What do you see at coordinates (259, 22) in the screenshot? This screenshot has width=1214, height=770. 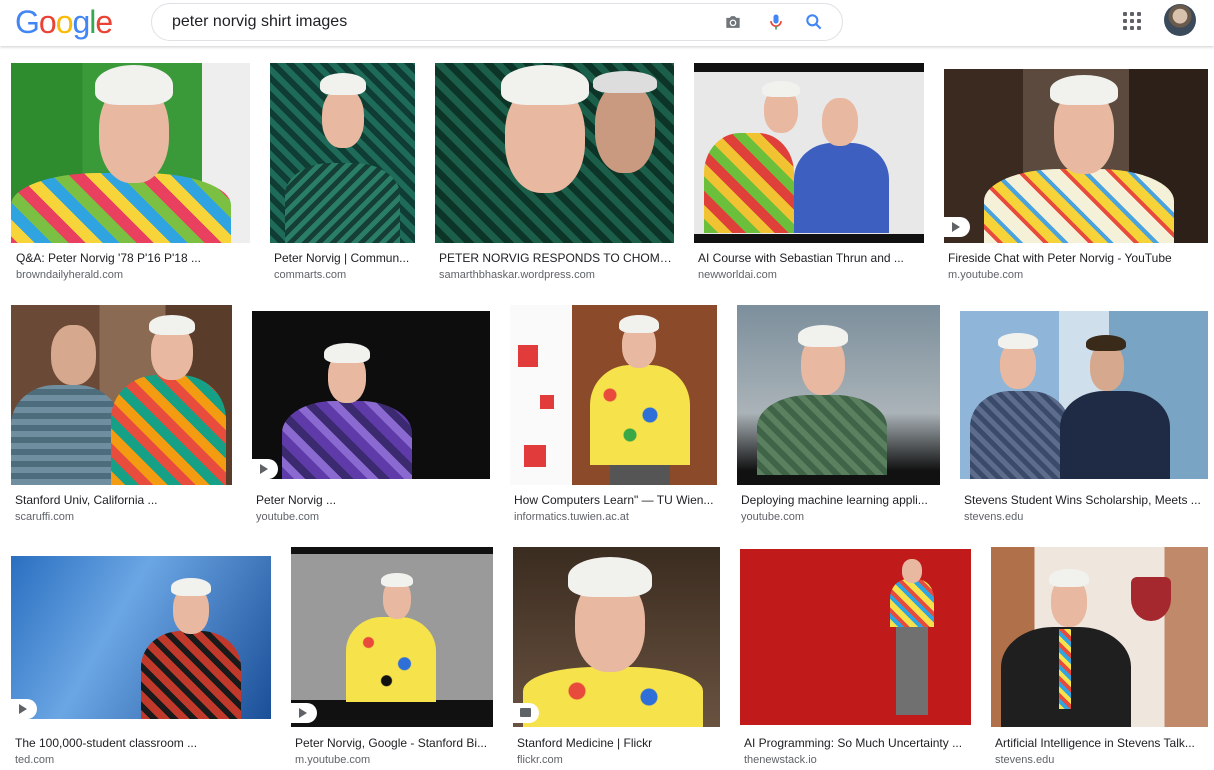 I see `search-input: peter norvig shirt images` at bounding box center [259, 22].